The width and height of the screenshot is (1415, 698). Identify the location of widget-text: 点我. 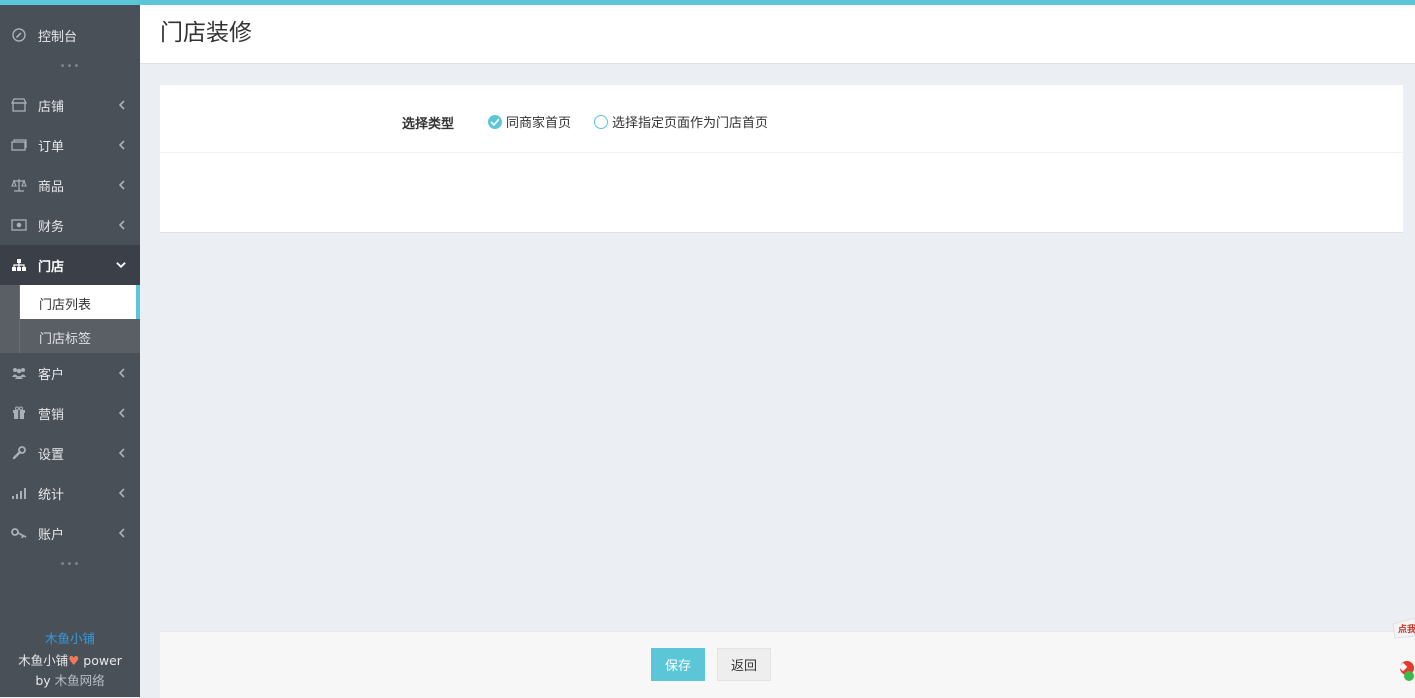
(1406, 630).